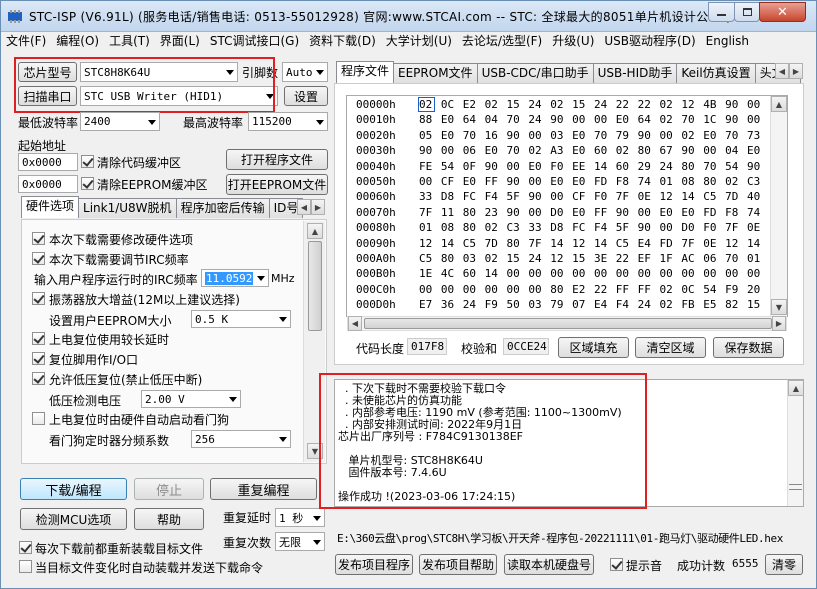  Describe the element at coordinates (342, 41) in the screenshot. I see `menu-item: 资料下载(D)` at that location.